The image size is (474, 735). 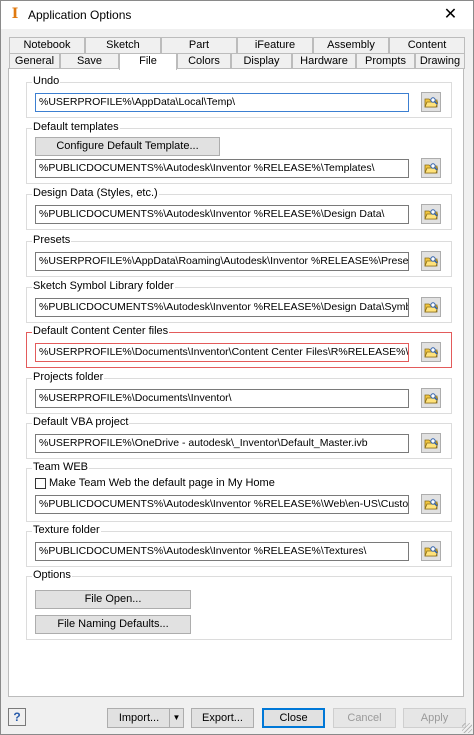 I want to click on tab-sketch: Sketch, so click(x=123, y=45).